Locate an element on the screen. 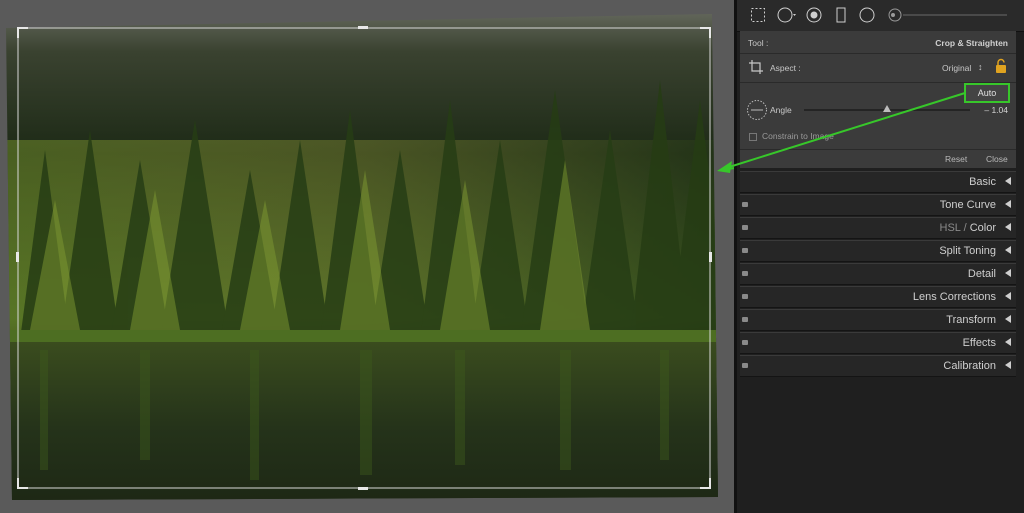 The width and height of the screenshot is (1024, 513). red-eye-icon is located at coordinates (814, 15).